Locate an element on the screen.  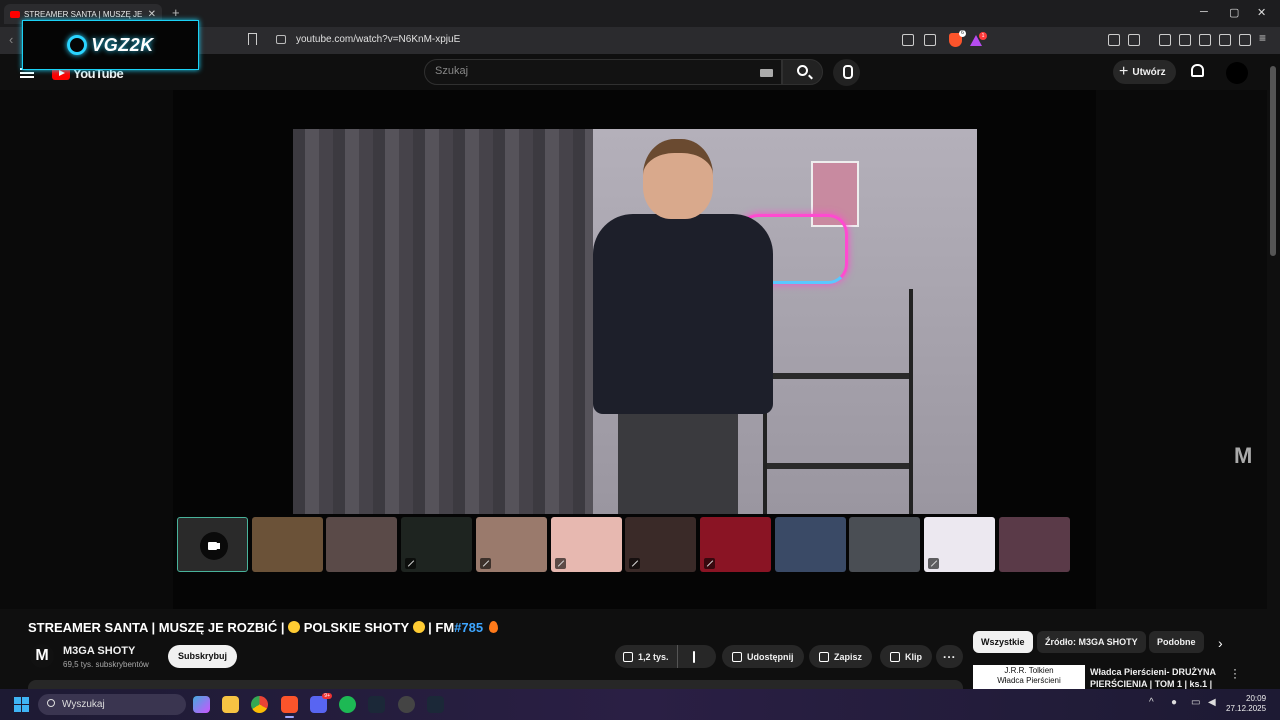
like-button: 1,2 tys. is located at coordinates (646, 656).